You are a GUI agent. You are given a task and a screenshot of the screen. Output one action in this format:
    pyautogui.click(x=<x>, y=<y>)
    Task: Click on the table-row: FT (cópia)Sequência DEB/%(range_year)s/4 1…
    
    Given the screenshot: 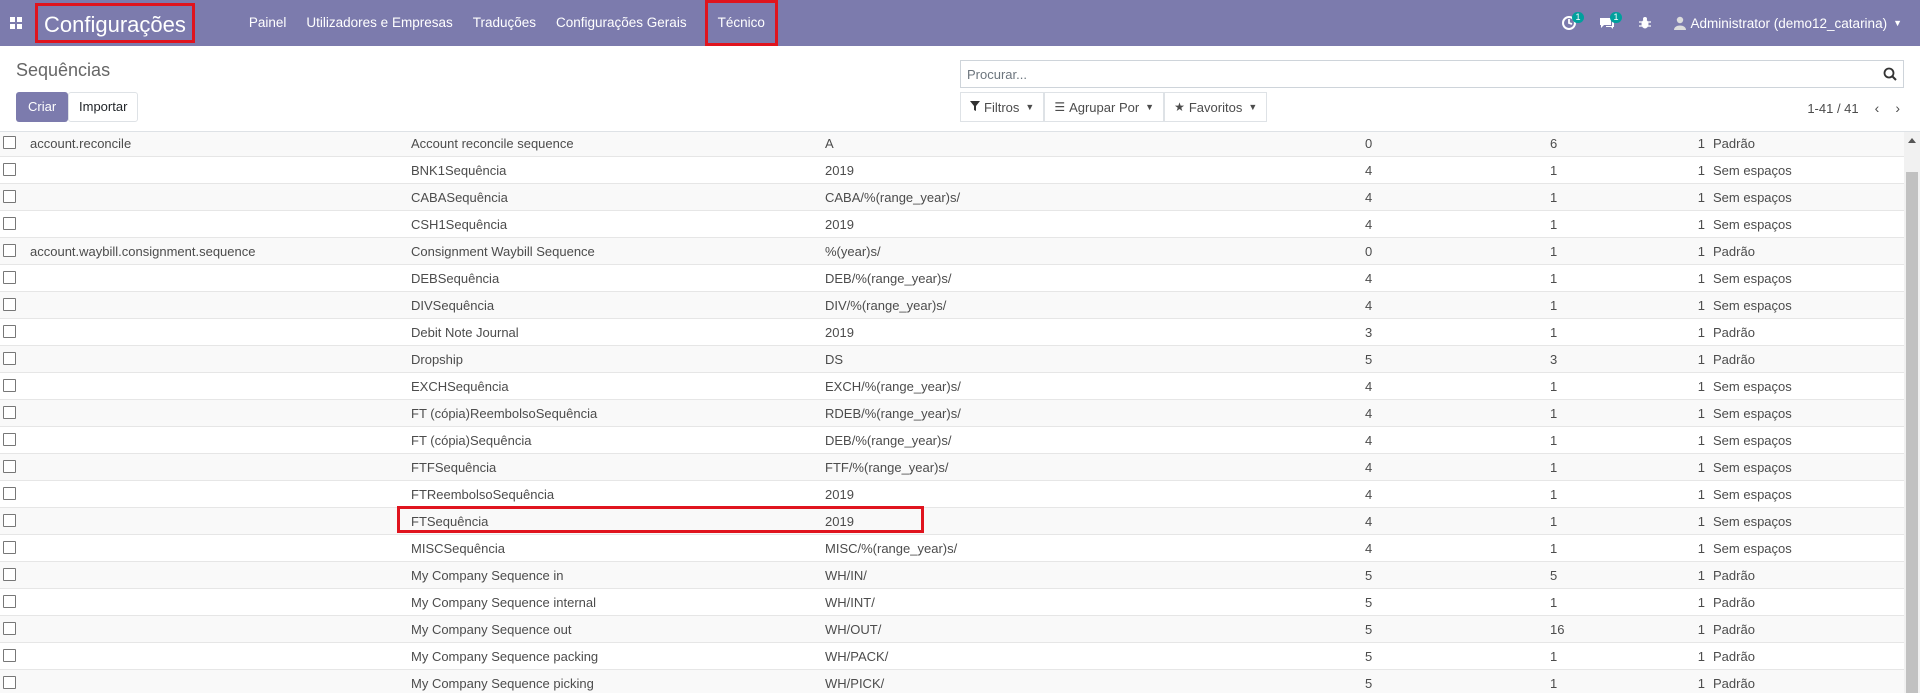 What is the action you would take?
    pyautogui.click(x=952, y=440)
    